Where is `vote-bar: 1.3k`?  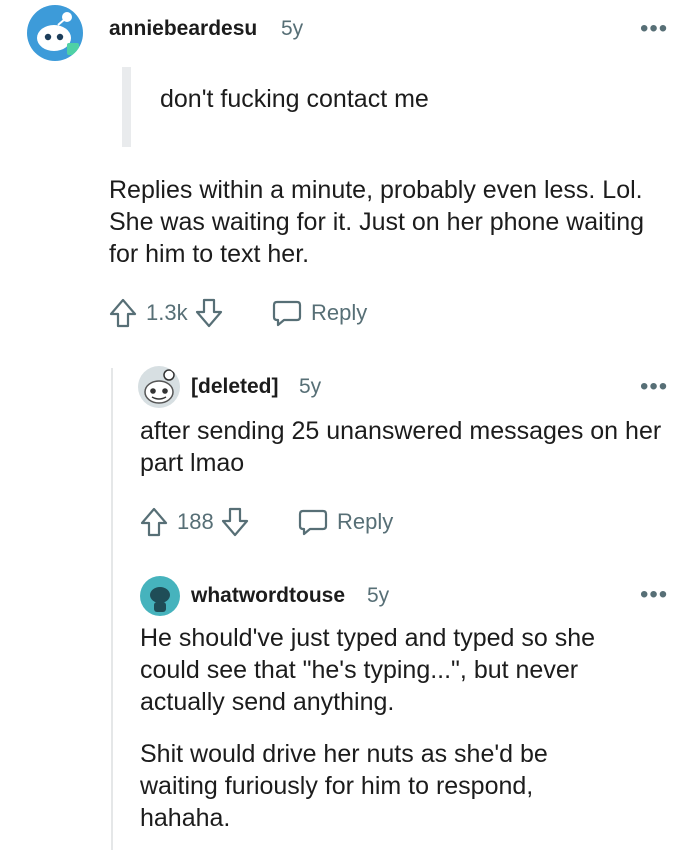 vote-bar: 1.3k is located at coordinates (166, 313).